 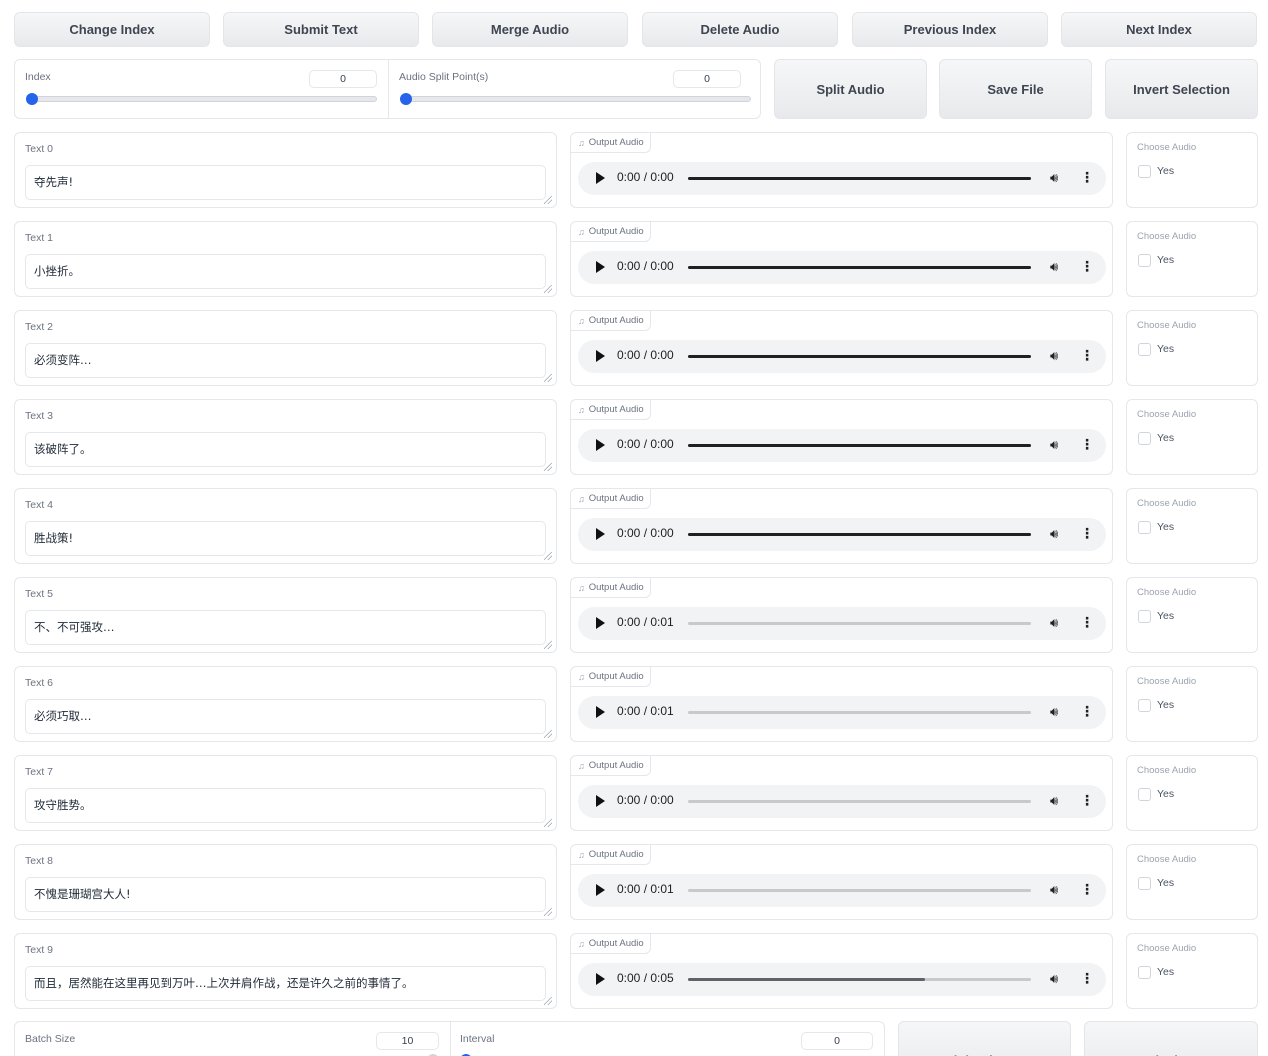 I want to click on split-audio-button: Split Audio, so click(x=850, y=89).